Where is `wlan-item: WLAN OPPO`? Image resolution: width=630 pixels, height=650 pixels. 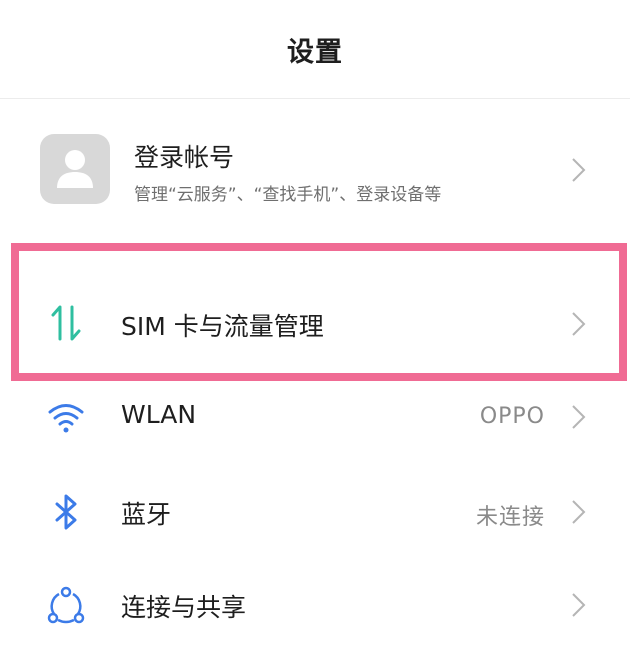
wlan-item: WLAN OPPO is located at coordinates (315, 417).